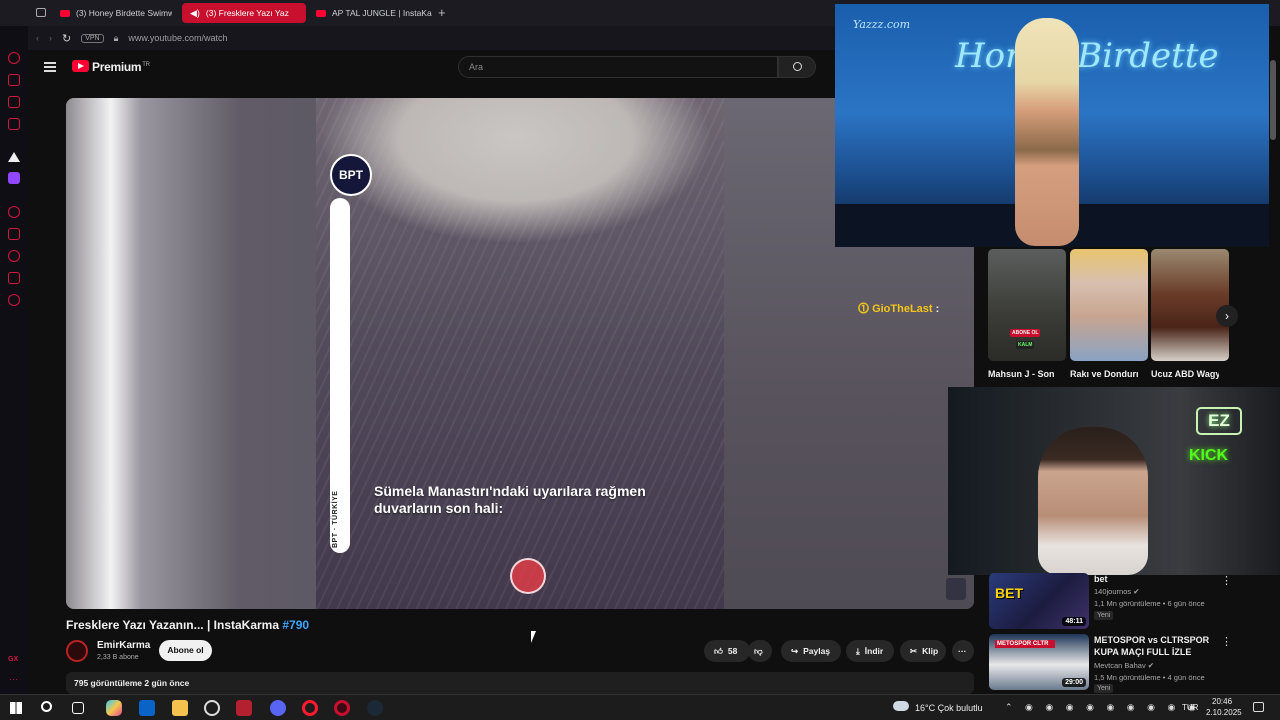 The image size is (1280, 720). Describe the element at coordinates (14, 124) in the screenshot. I see `gmail-icon` at that location.